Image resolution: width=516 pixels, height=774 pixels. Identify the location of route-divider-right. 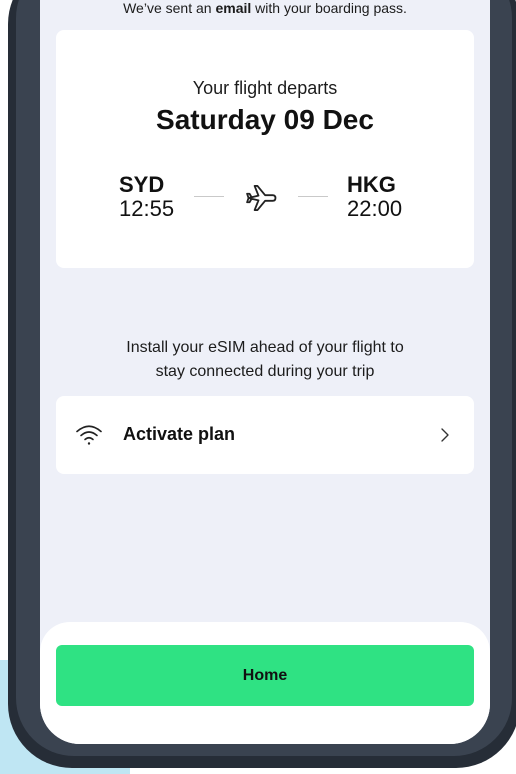
(313, 196).